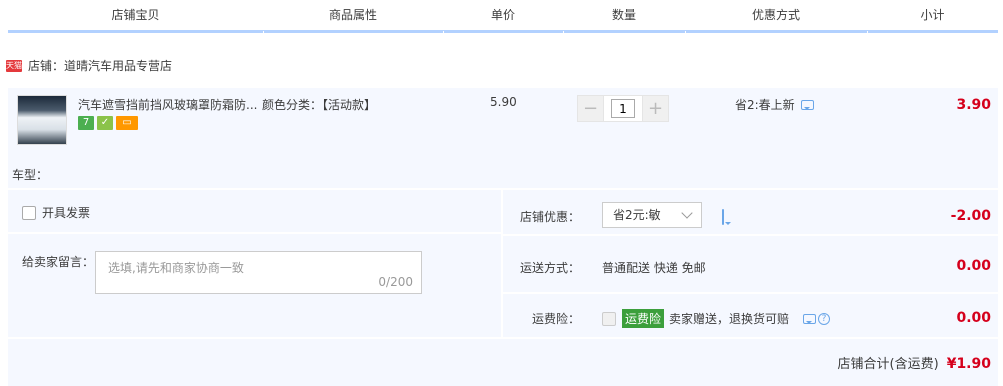 The image size is (1003, 386). Describe the element at coordinates (58, 262) in the screenshot. I see `message-label: 给卖家留言：` at that location.